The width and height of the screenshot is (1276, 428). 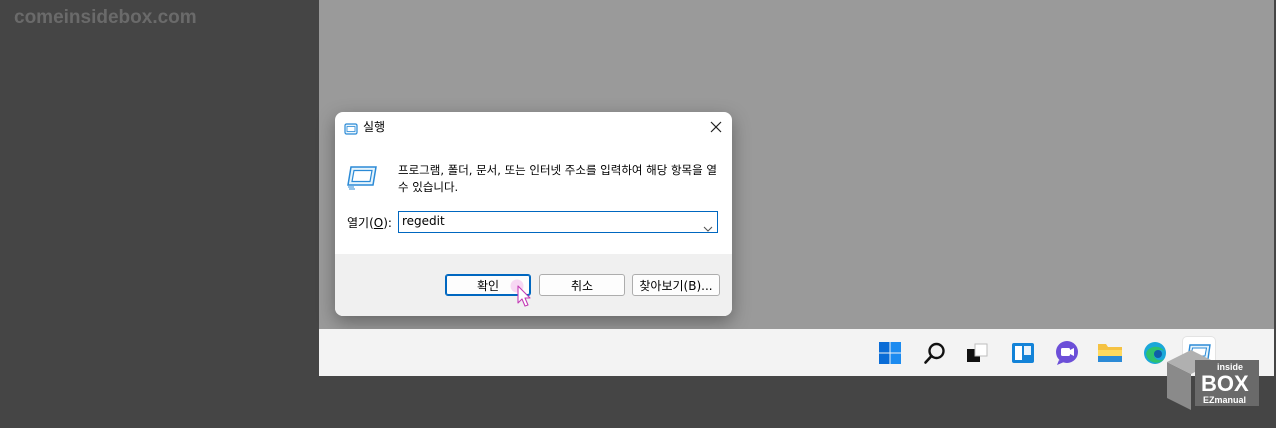 What do you see at coordinates (351, 129) in the screenshot?
I see `run-app-icon` at bounding box center [351, 129].